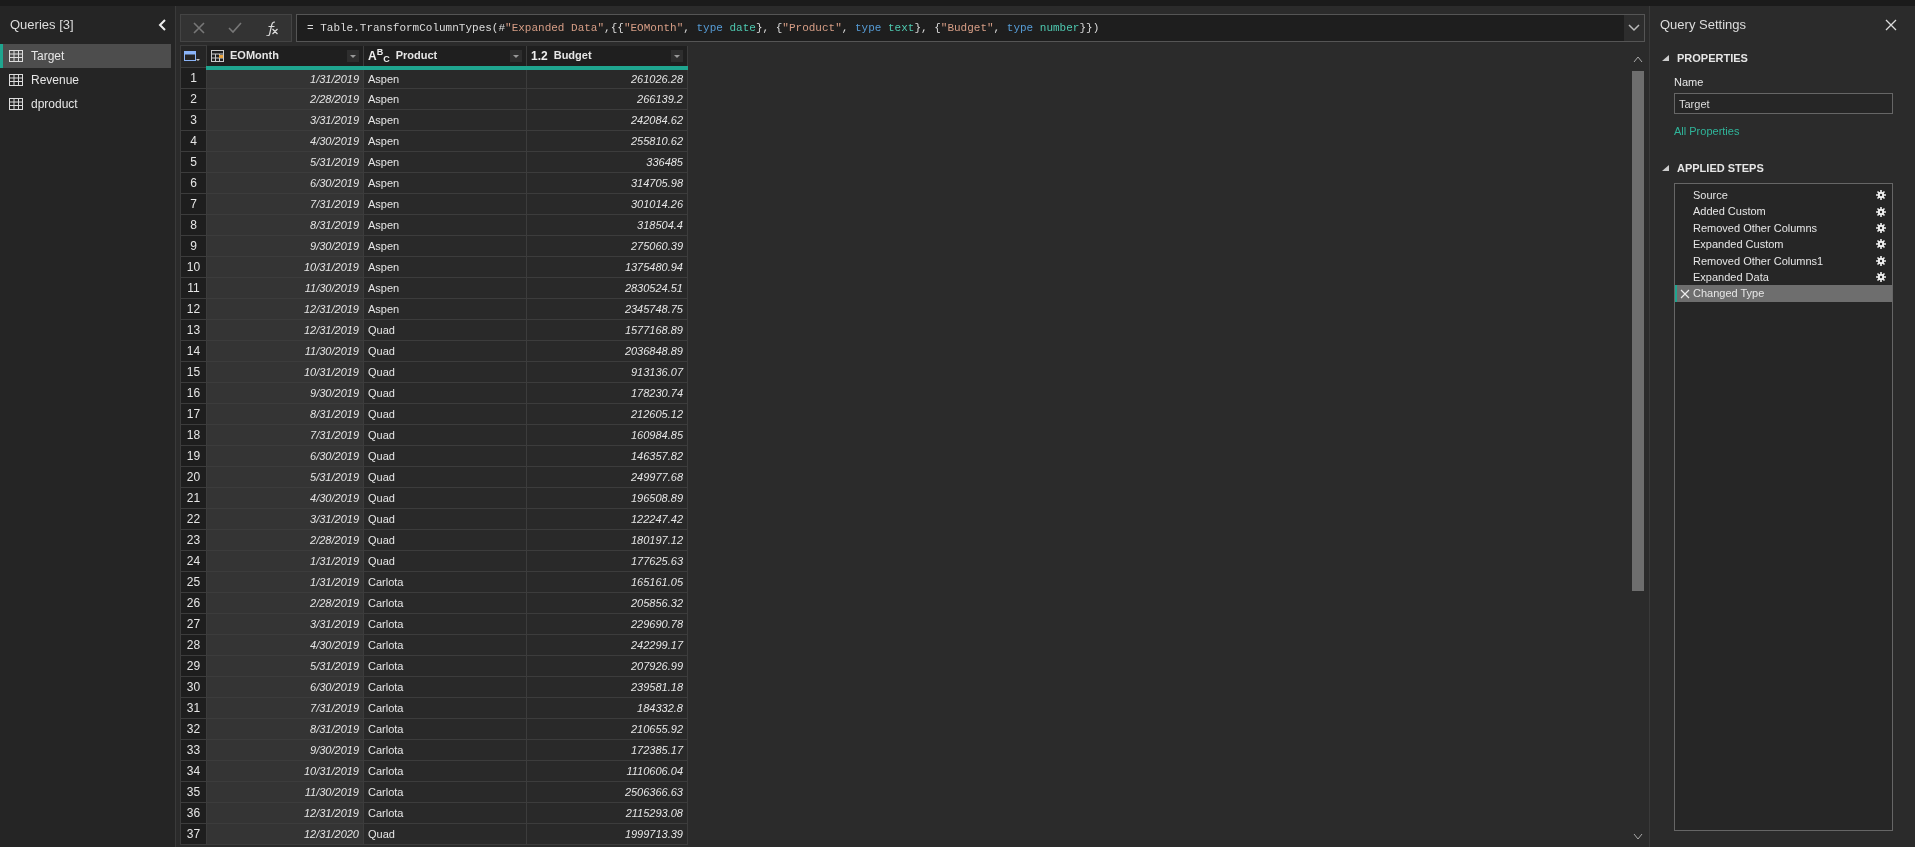  I want to click on query-item: Target, so click(85, 56).